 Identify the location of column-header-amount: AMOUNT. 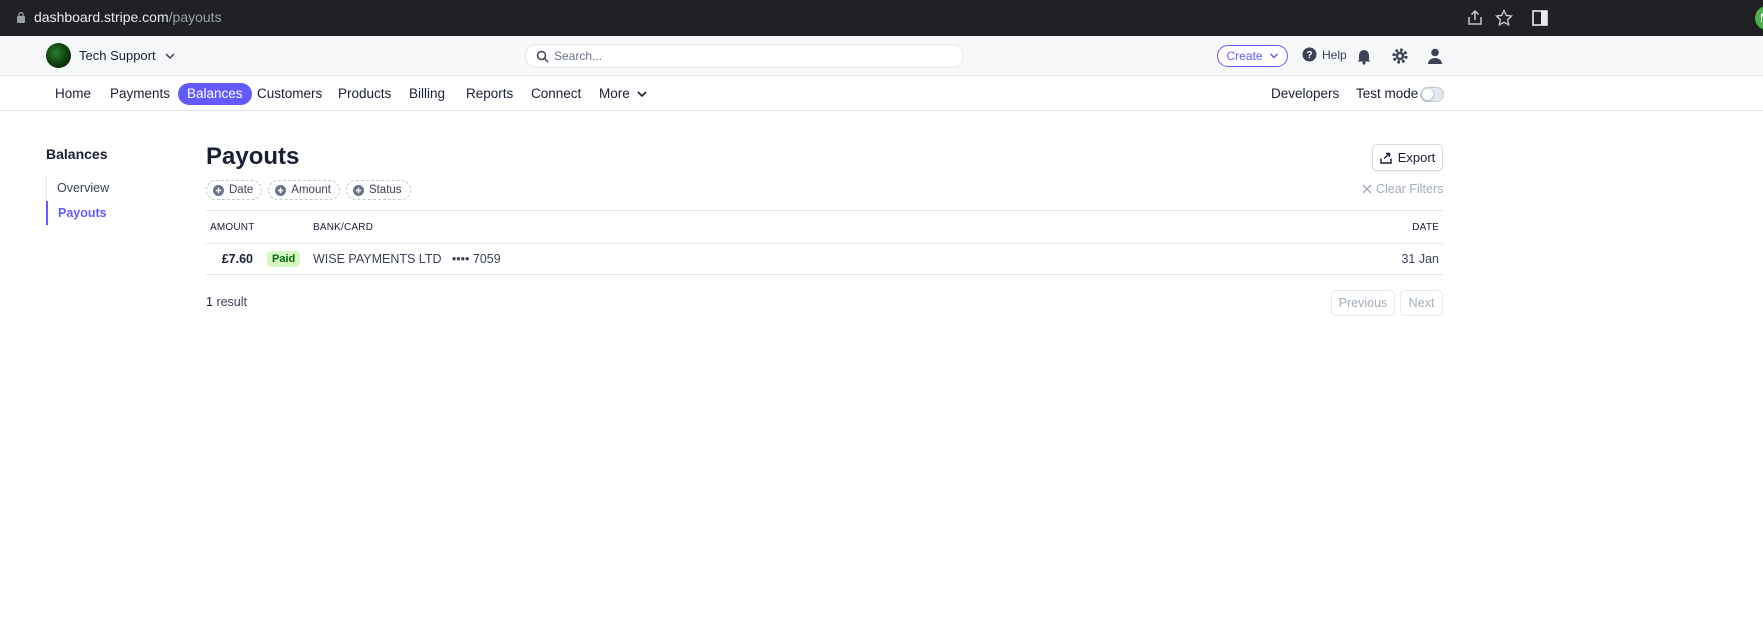
(232, 227).